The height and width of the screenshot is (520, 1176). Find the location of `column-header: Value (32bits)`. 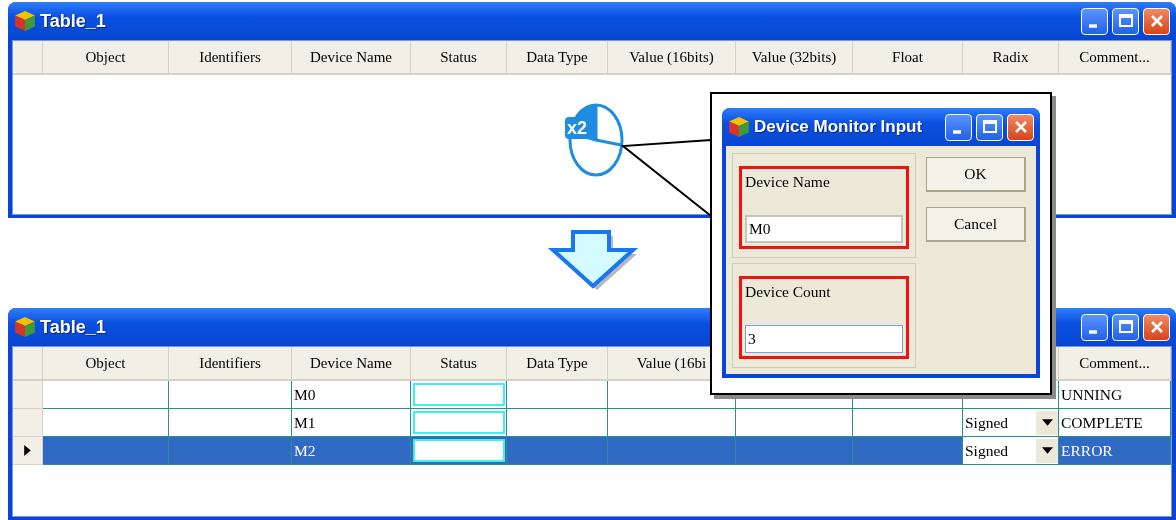

column-header: Value (32bits) is located at coordinates (794, 57).